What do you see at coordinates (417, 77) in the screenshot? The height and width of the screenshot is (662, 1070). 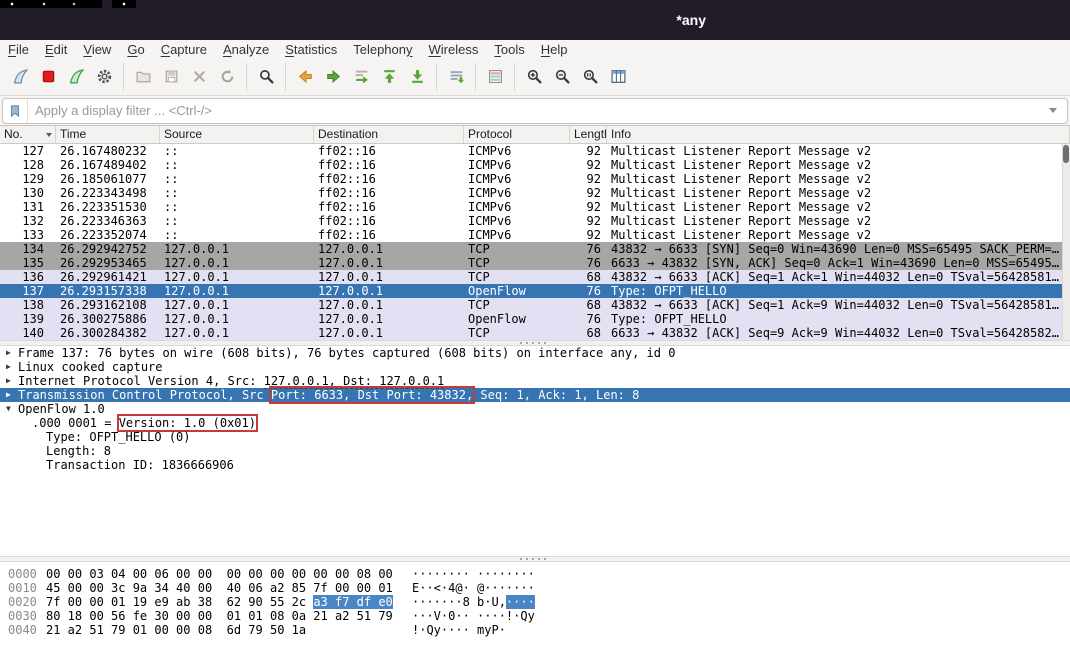 I see `toolbar-go-bottom-button` at bounding box center [417, 77].